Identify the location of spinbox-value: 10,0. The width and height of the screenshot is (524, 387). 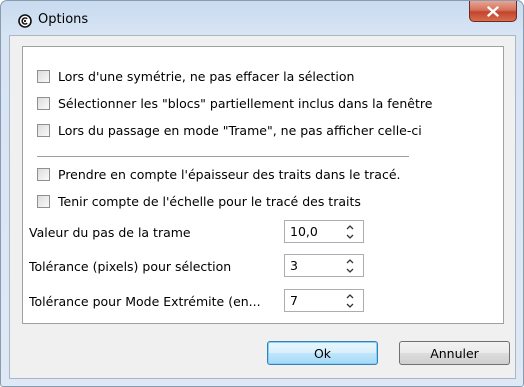
(304, 231).